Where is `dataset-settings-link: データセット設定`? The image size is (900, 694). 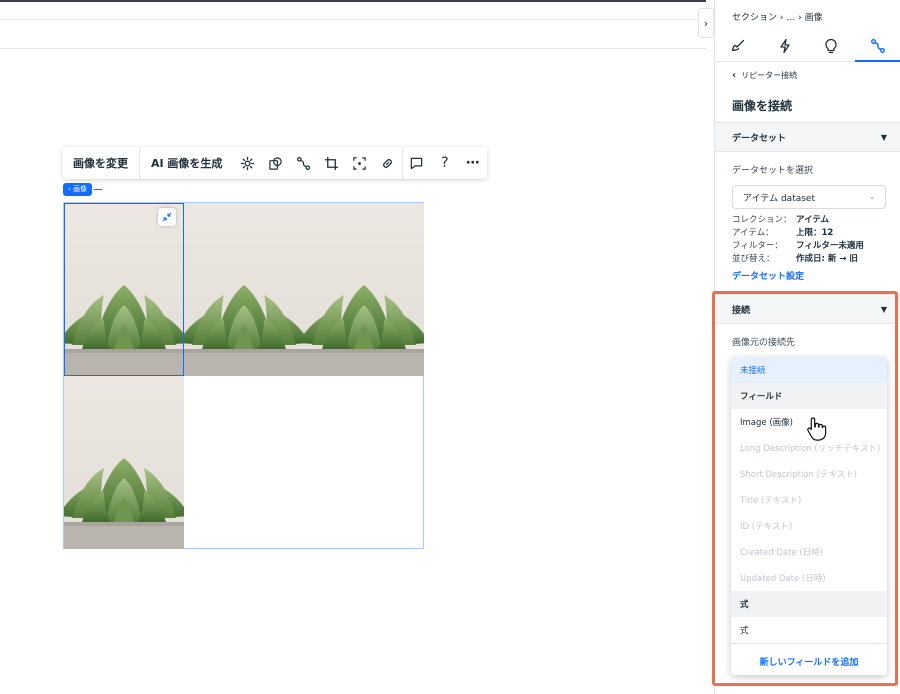
dataset-settings-link: データセット設定 is located at coordinates (768, 275).